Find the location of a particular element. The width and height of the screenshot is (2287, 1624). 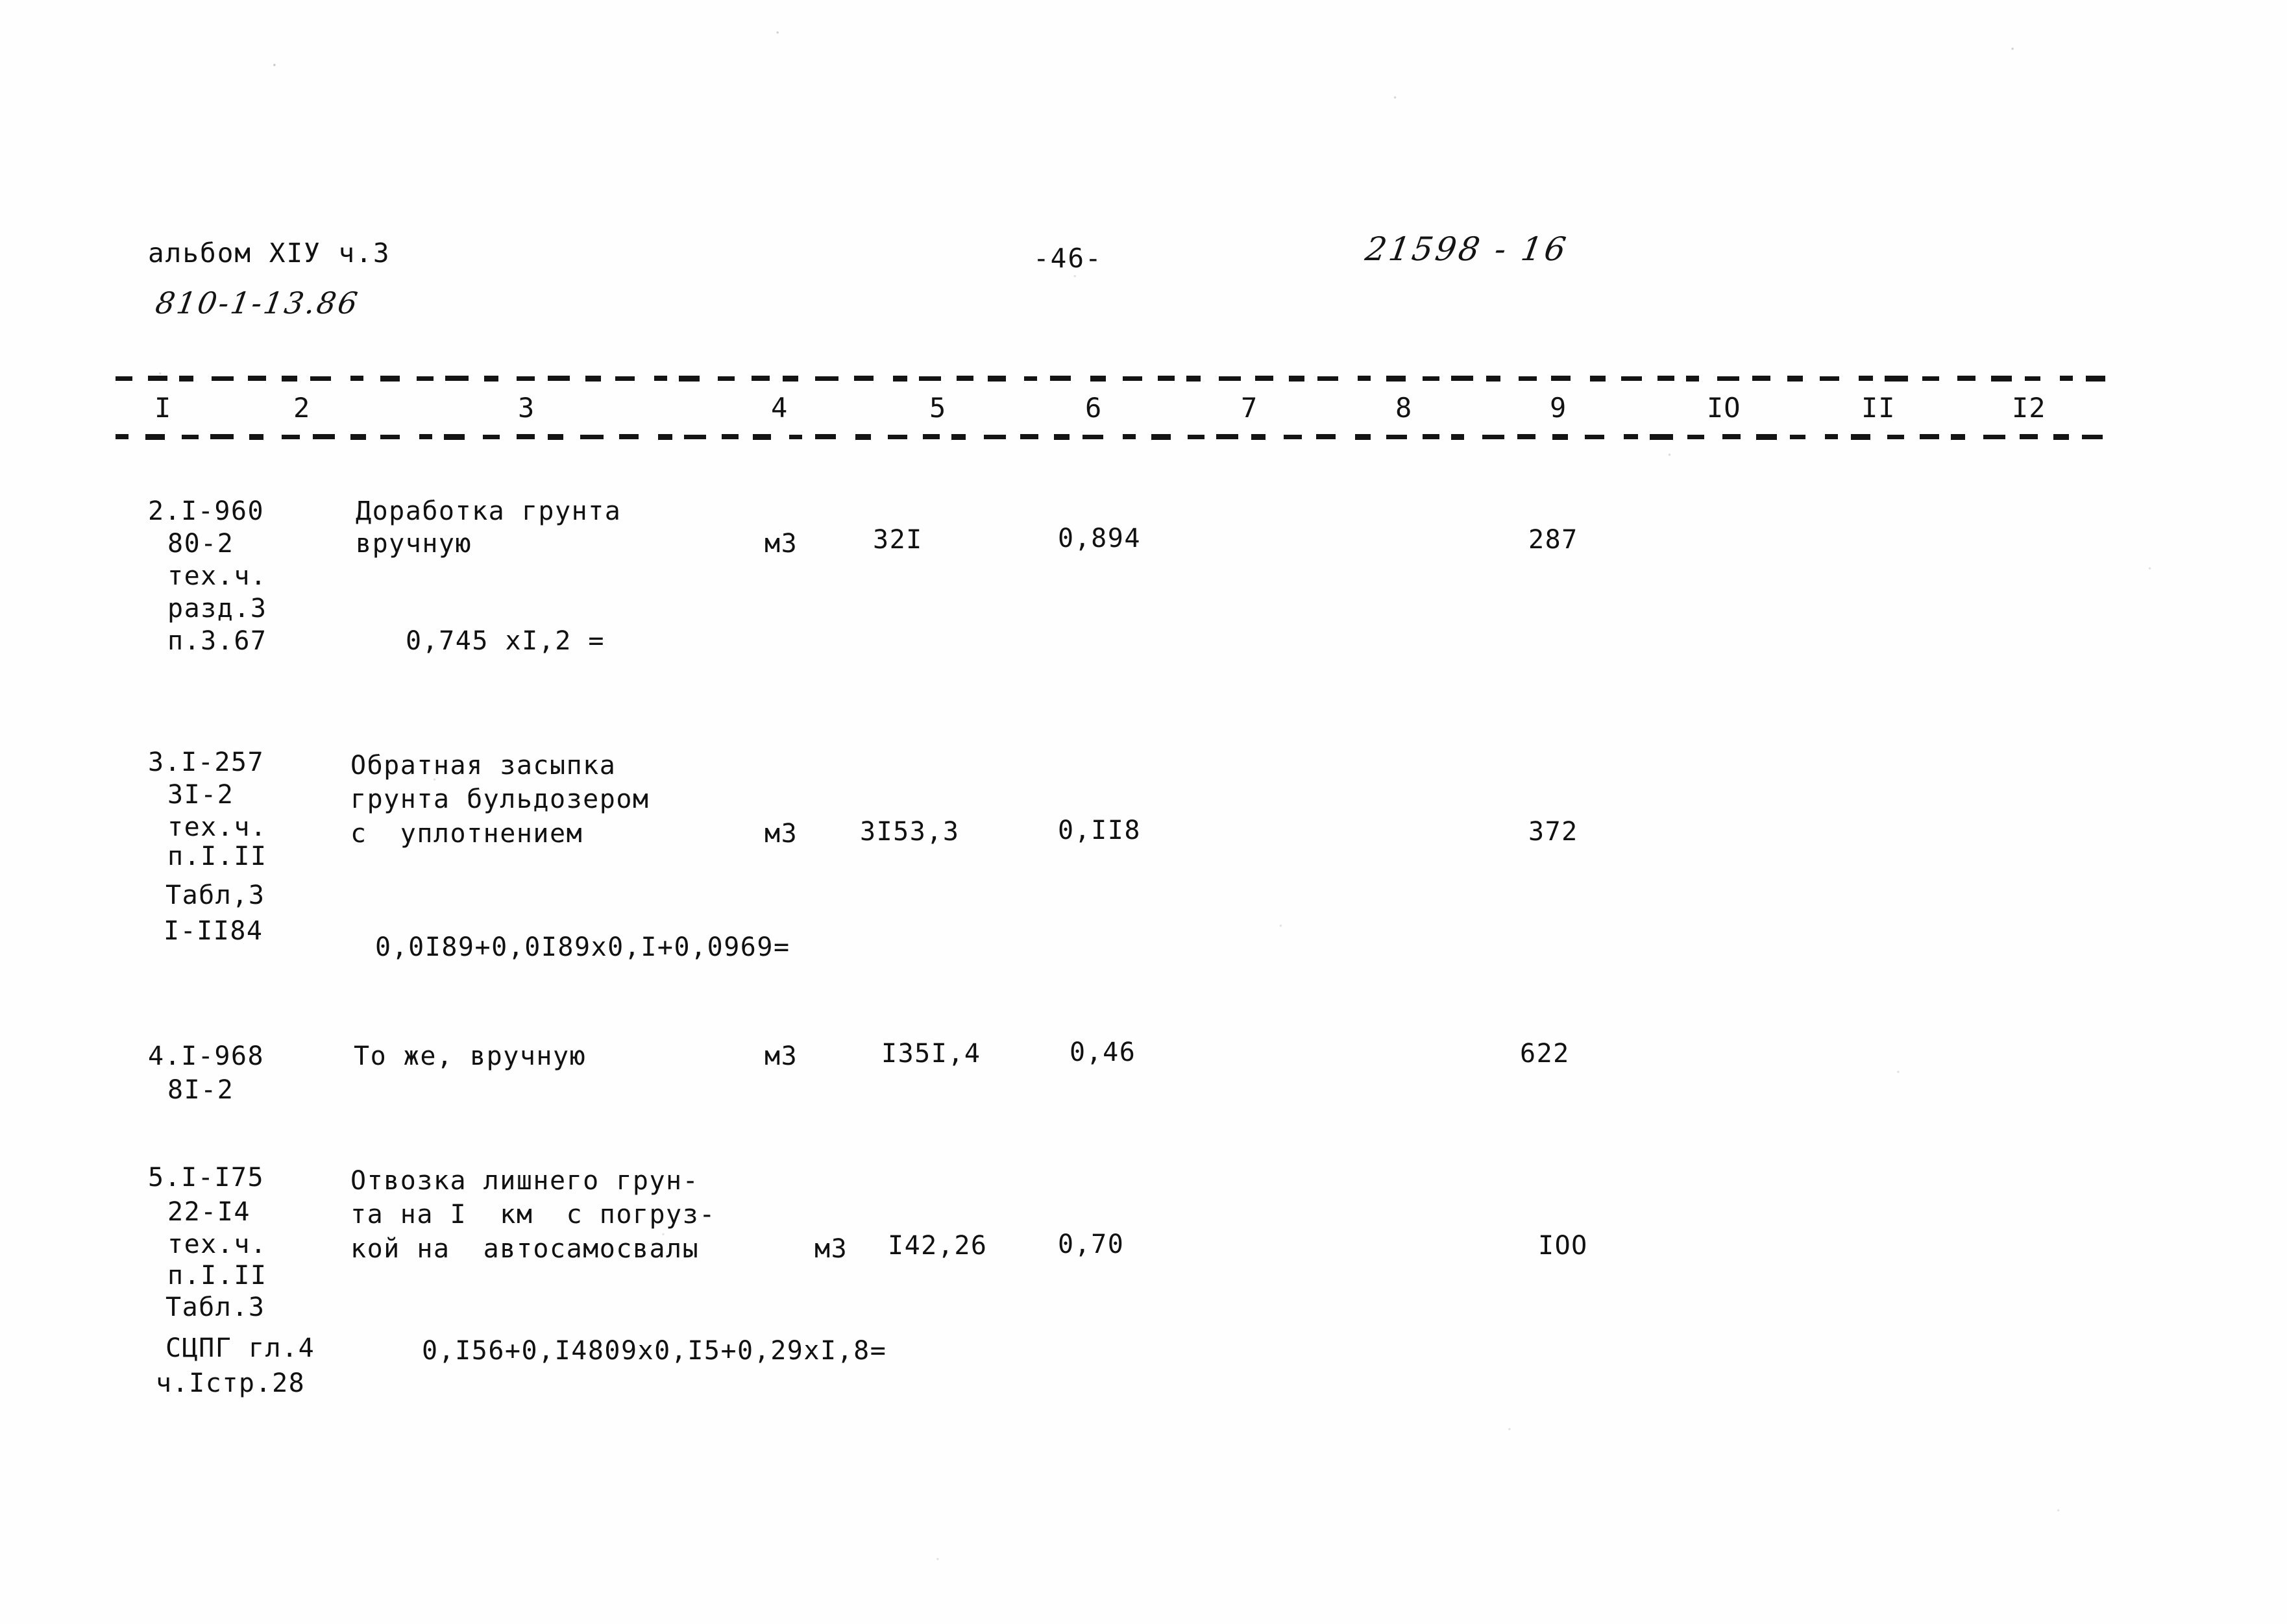

row-description-line: вручную is located at coordinates (414, 544).